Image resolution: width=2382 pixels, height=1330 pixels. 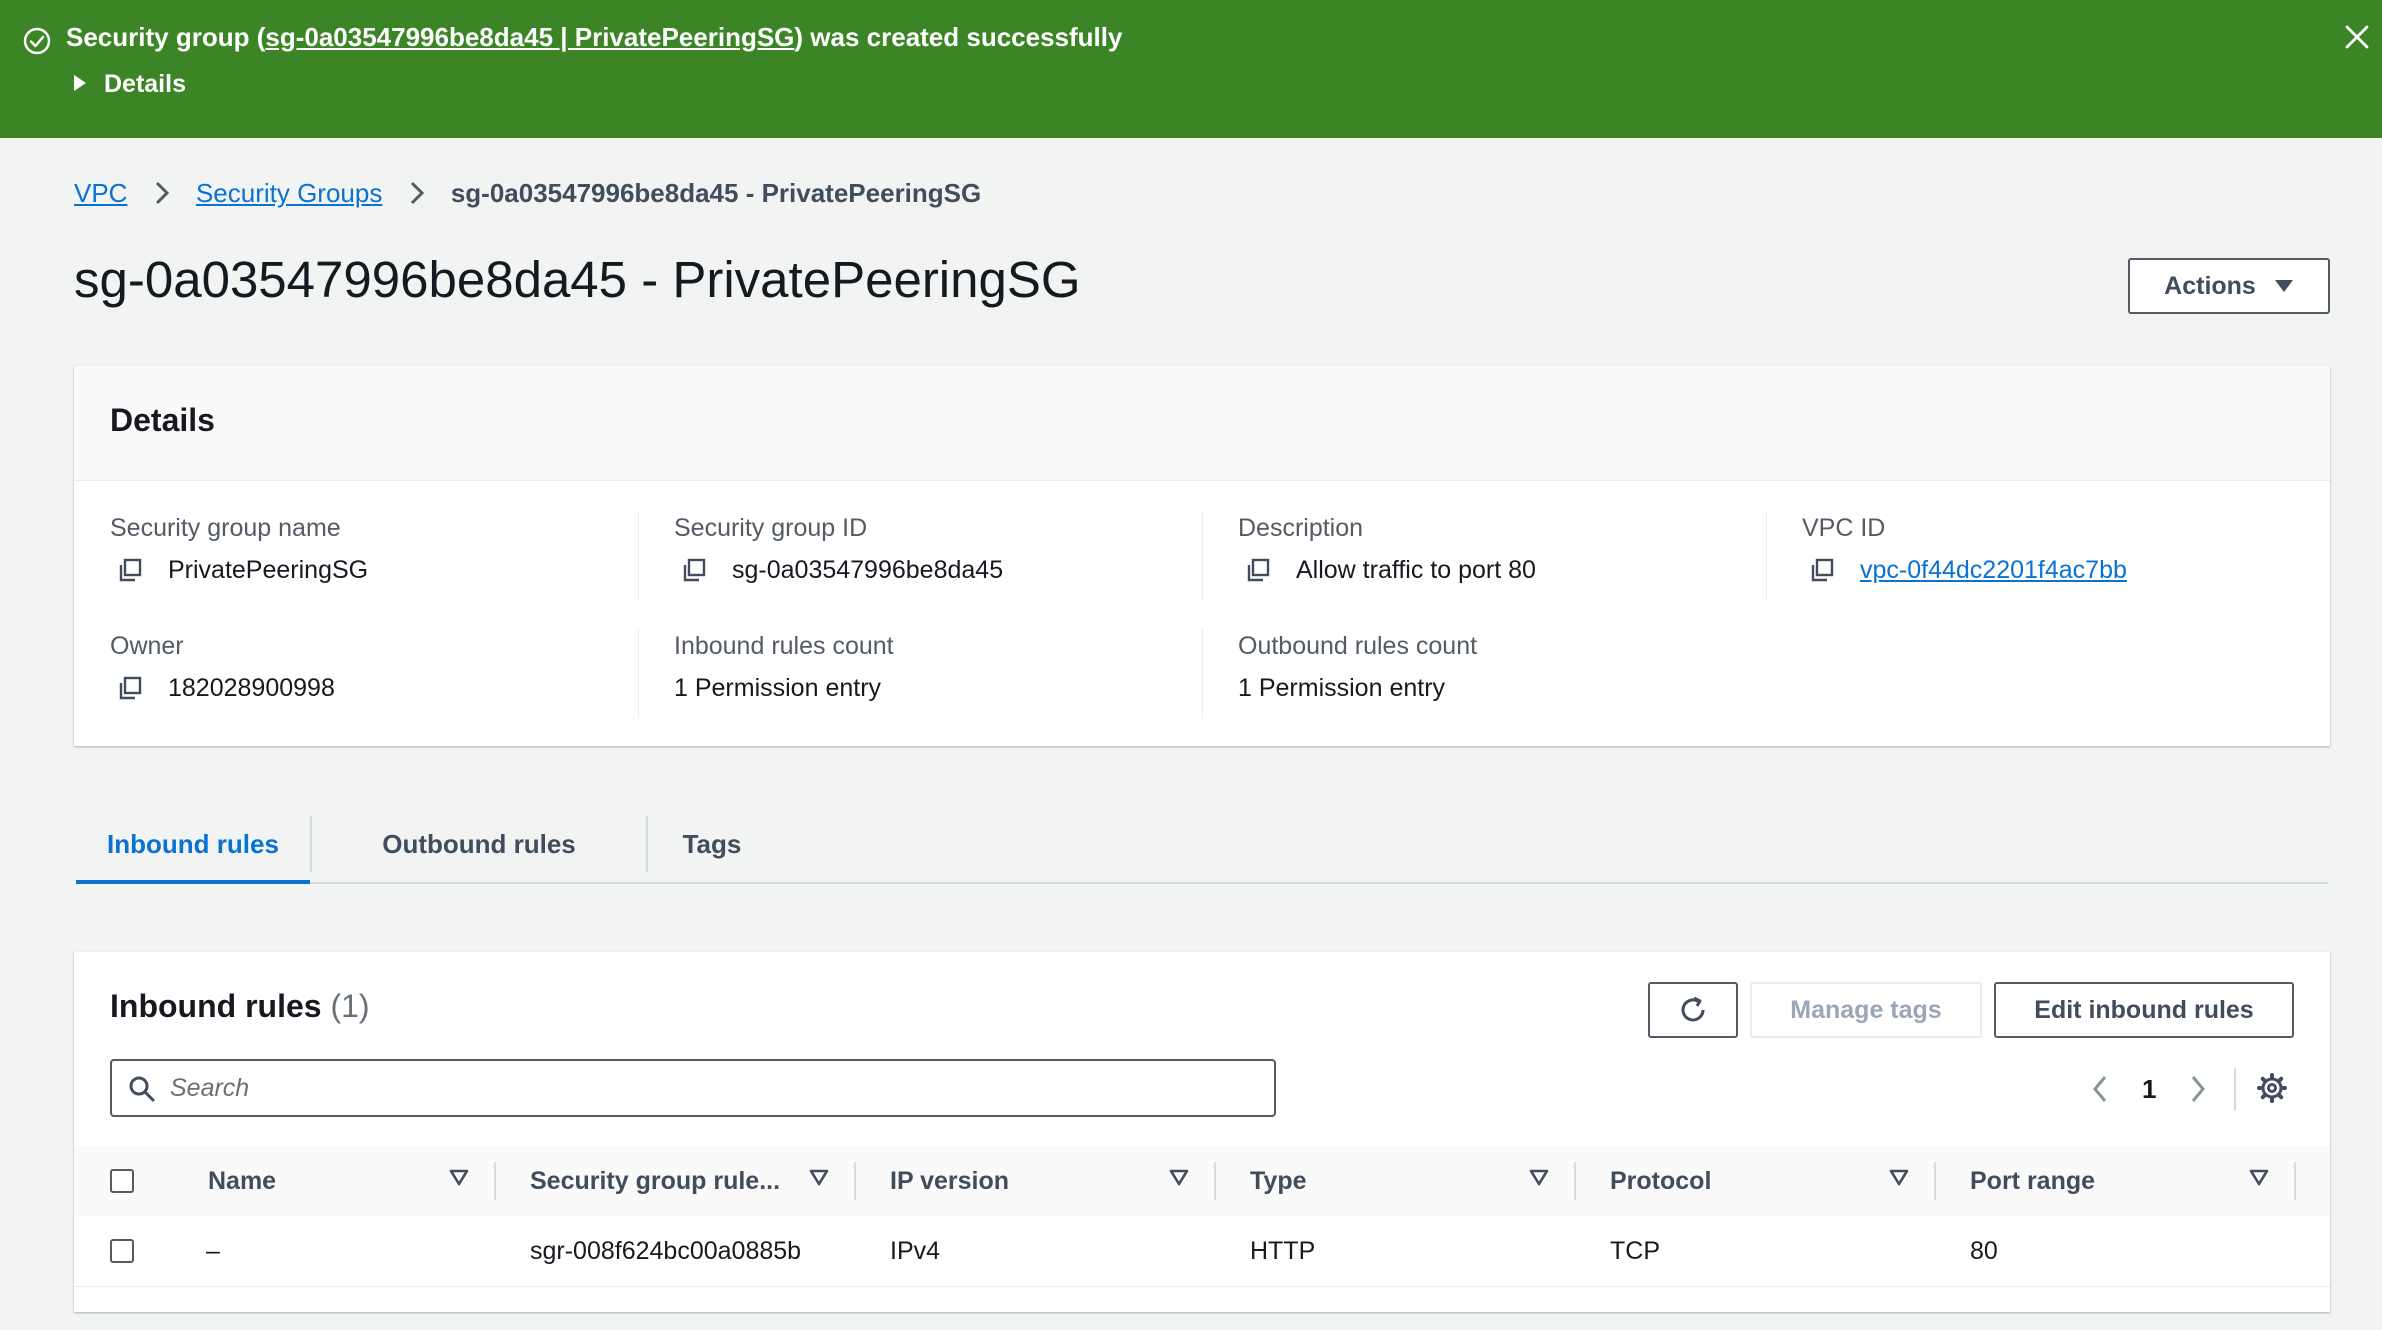 I want to click on vpc-id-label: VPC ID, so click(x=1844, y=528).